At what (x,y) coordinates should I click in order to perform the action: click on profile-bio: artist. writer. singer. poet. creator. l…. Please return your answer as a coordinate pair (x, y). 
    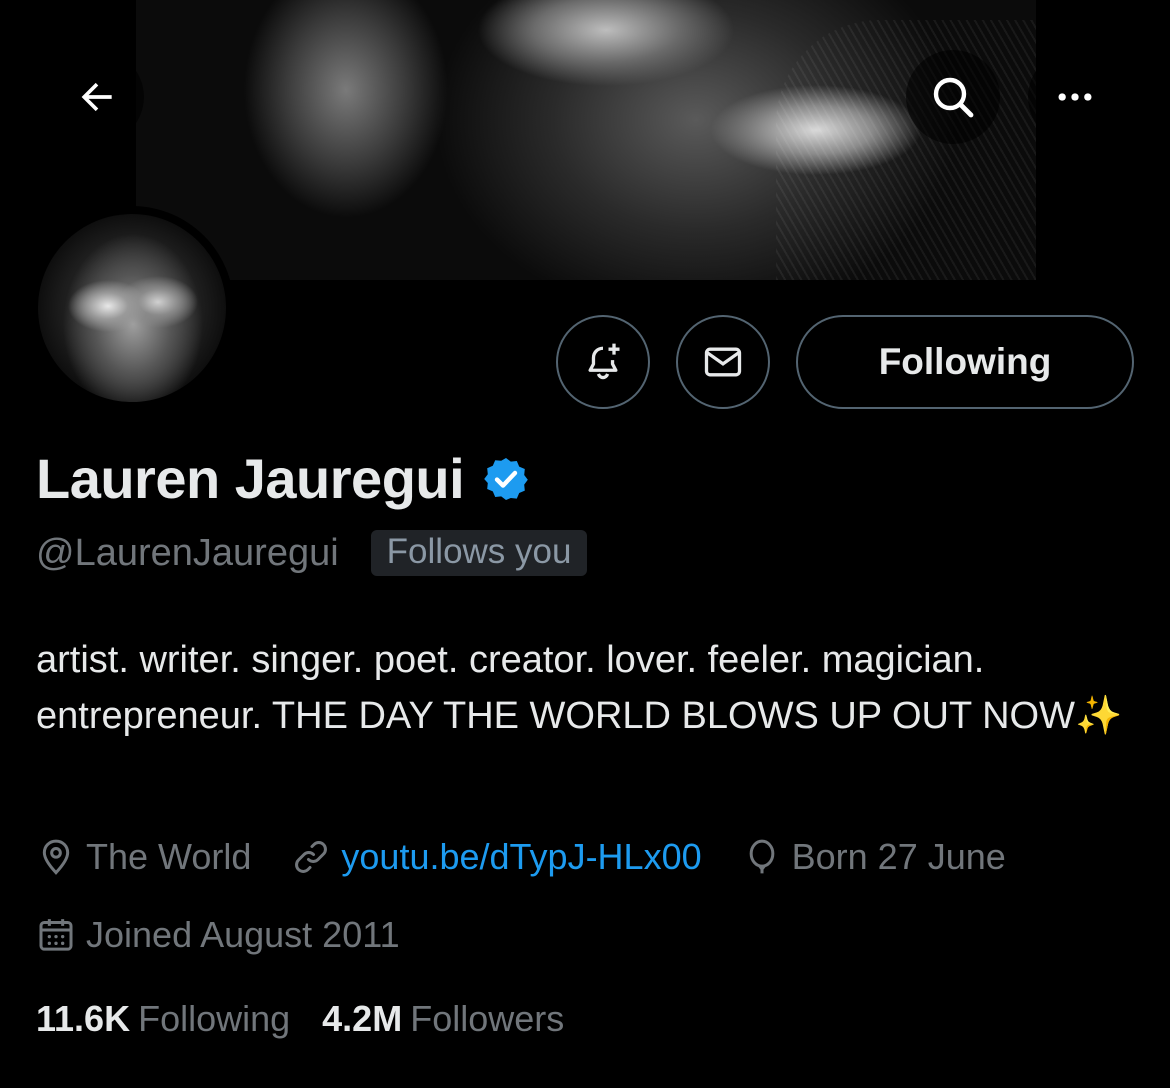
    Looking at the image, I should click on (579, 688).